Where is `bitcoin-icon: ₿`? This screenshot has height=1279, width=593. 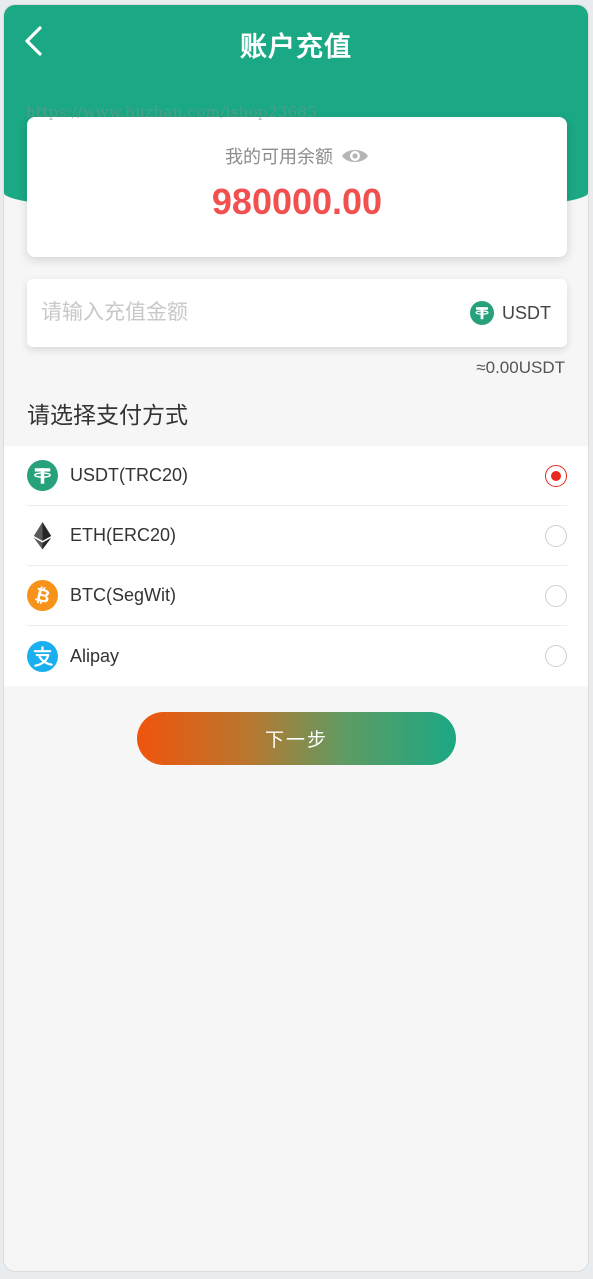
bitcoin-icon: ₿ is located at coordinates (42, 595).